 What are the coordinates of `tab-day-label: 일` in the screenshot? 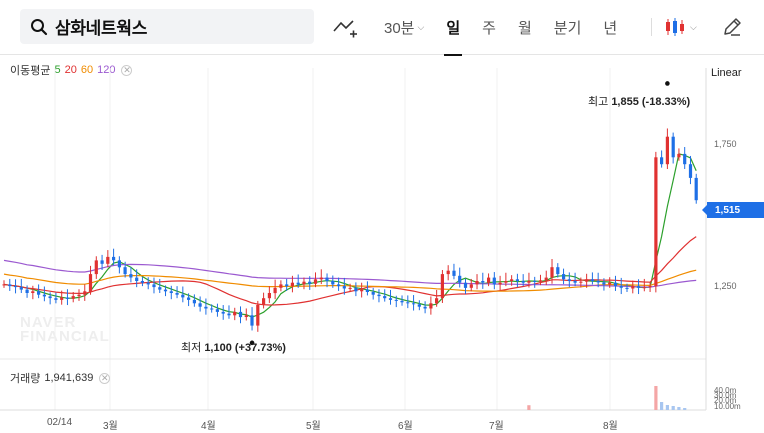 It's located at (453, 28).